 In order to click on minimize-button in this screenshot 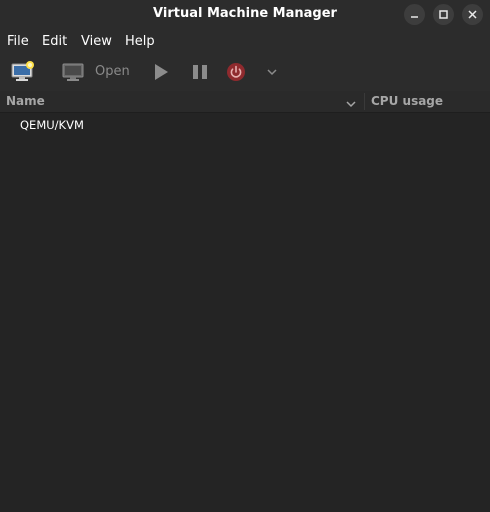, I will do `click(414, 14)`.